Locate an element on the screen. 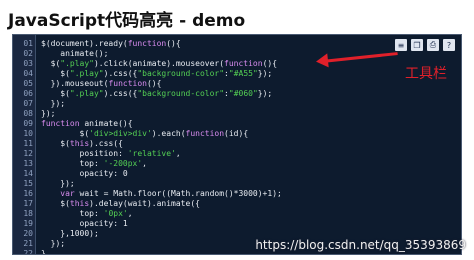 This screenshot has width=474, height=260. line-number: 20 is located at coordinates (28, 233).